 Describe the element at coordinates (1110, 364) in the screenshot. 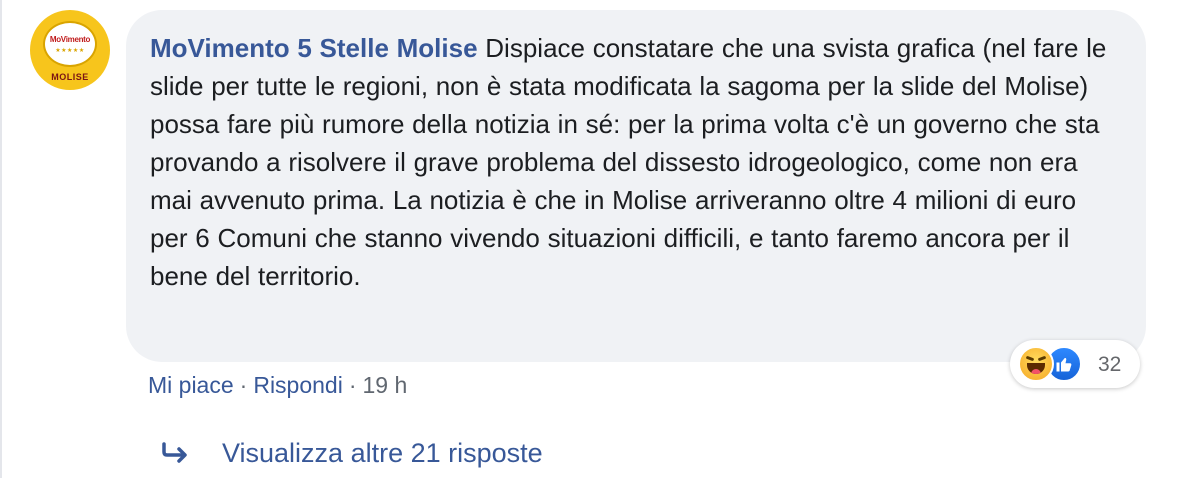

I see `reaction-count: 32` at that location.